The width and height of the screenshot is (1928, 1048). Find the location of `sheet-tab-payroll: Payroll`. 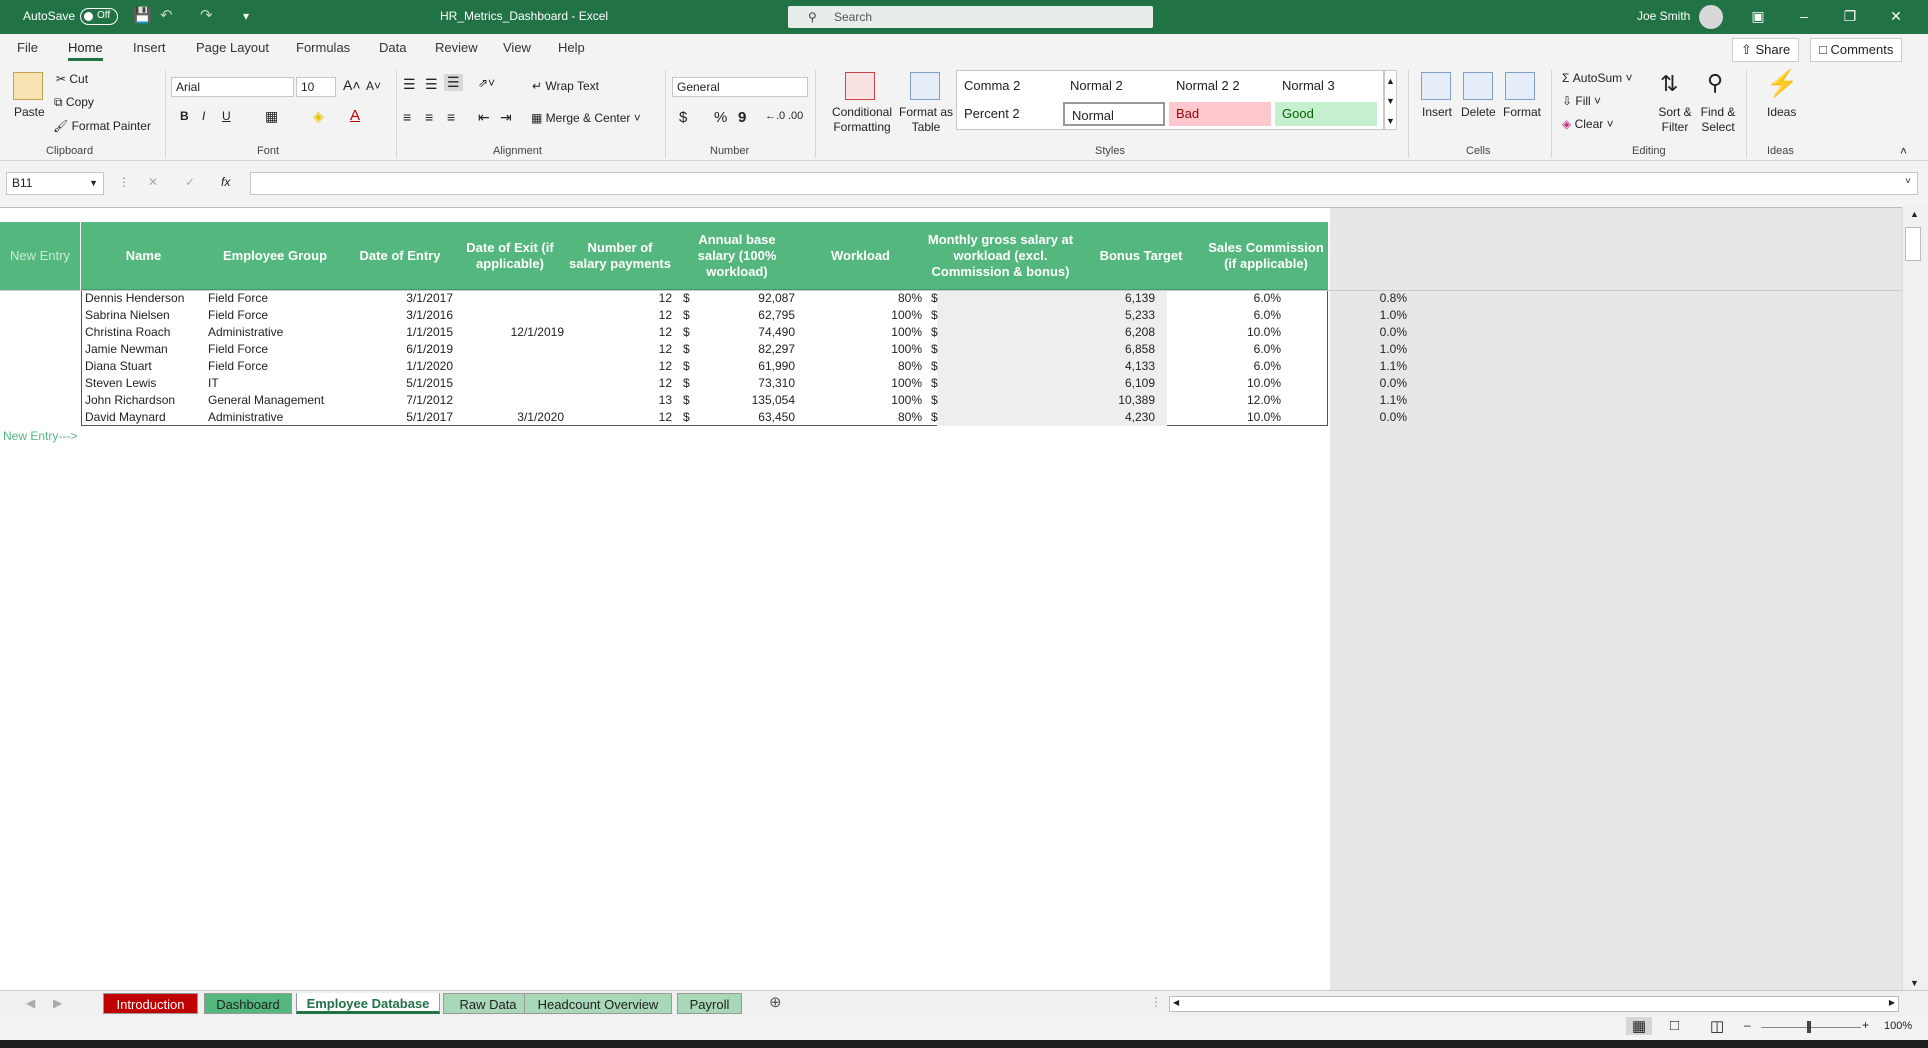

sheet-tab-payroll: Payroll is located at coordinates (709, 1003).